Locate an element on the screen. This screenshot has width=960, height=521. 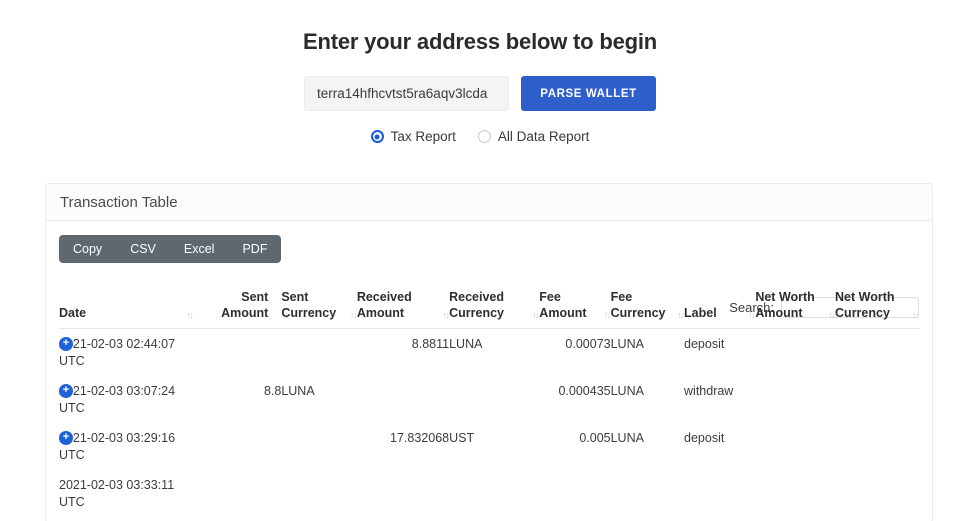
copy-button: Copy is located at coordinates (87, 249).